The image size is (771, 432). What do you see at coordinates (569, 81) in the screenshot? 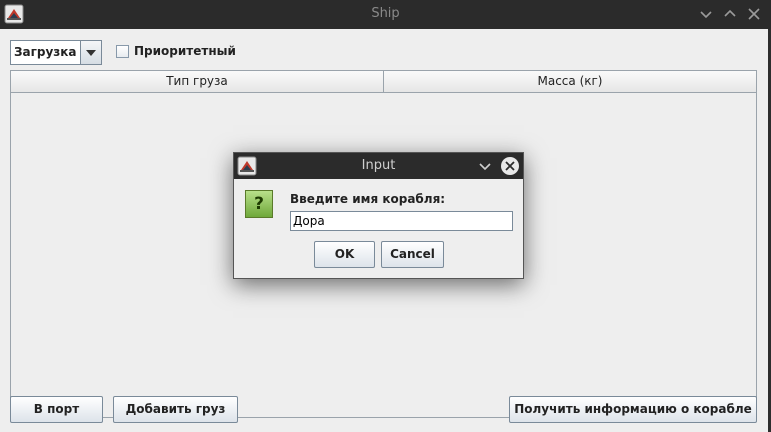
I see `column-header-mass: Масса (кг)` at bounding box center [569, 81].